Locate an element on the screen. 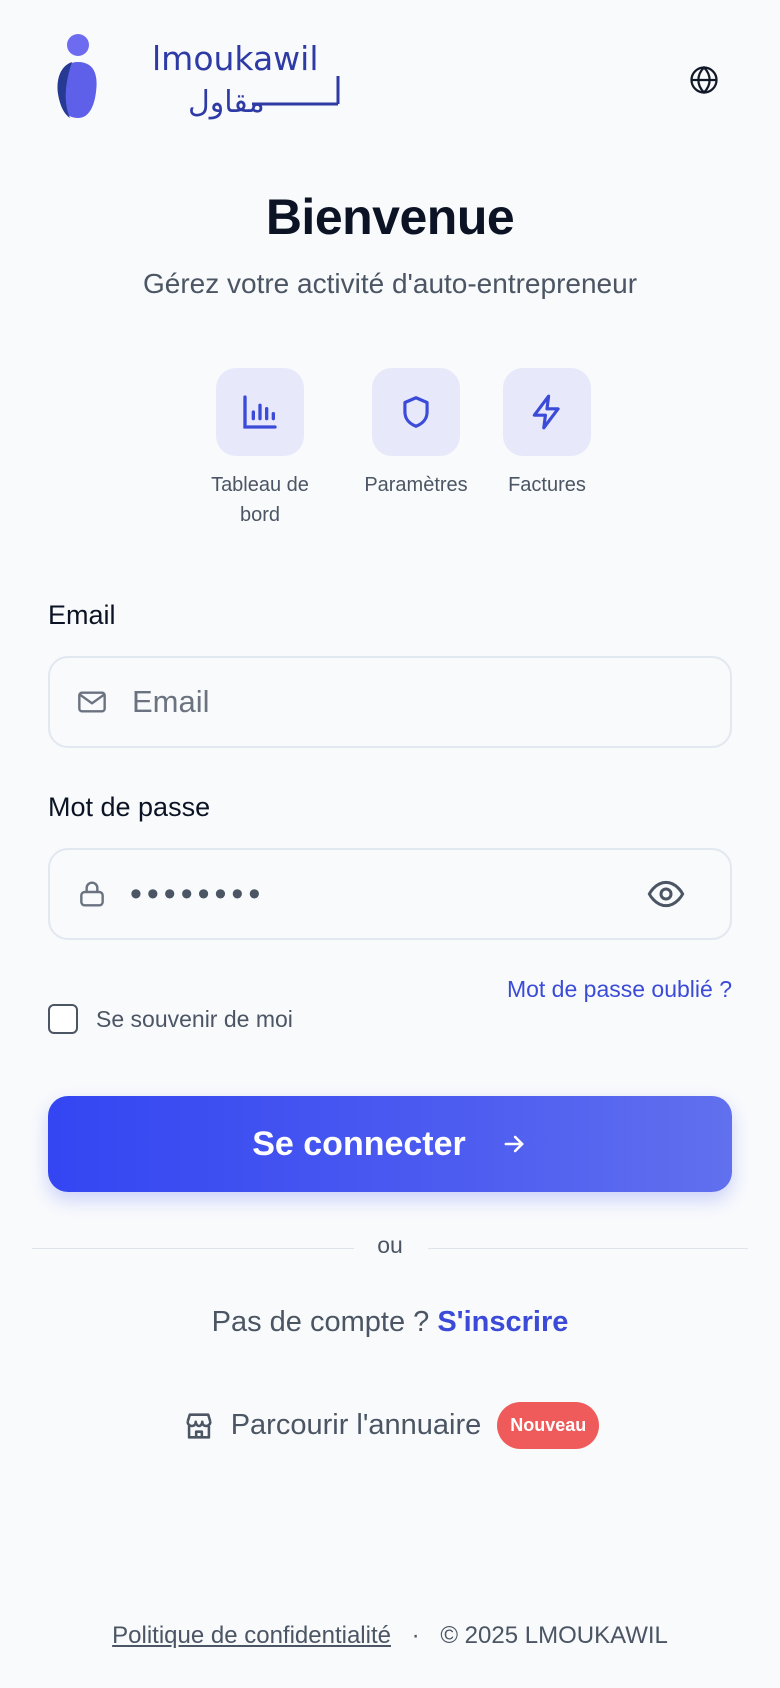 Image resolution: width=780 pixels, height=1688 pixels. password-label: Mot de passe is located at coordinates (129, 807).